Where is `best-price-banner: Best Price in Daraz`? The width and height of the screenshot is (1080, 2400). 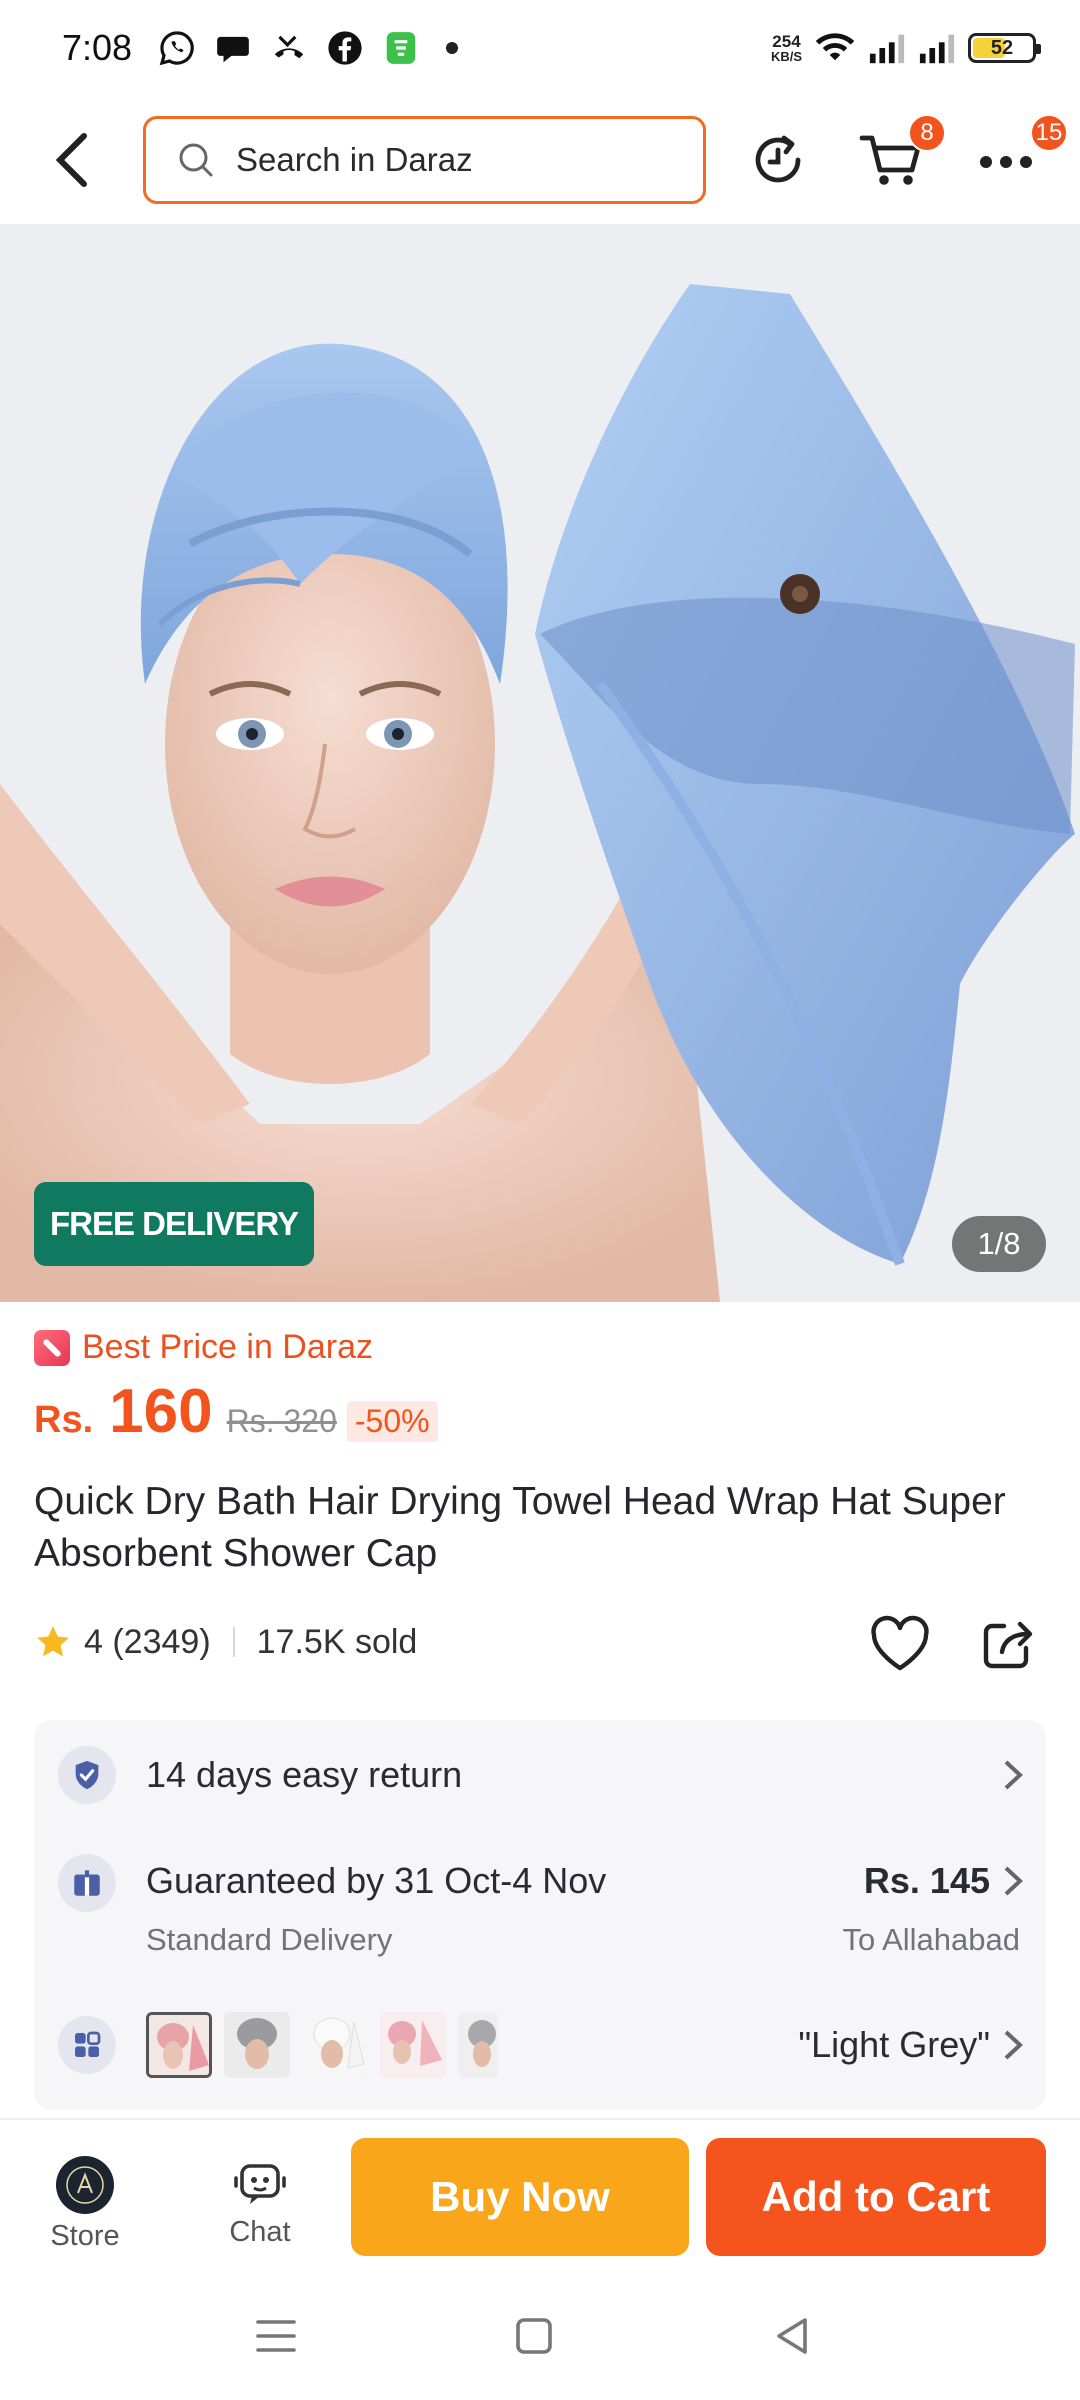 best-price-banner: Best Price in Daraz is located at coordinates (203, 1347).